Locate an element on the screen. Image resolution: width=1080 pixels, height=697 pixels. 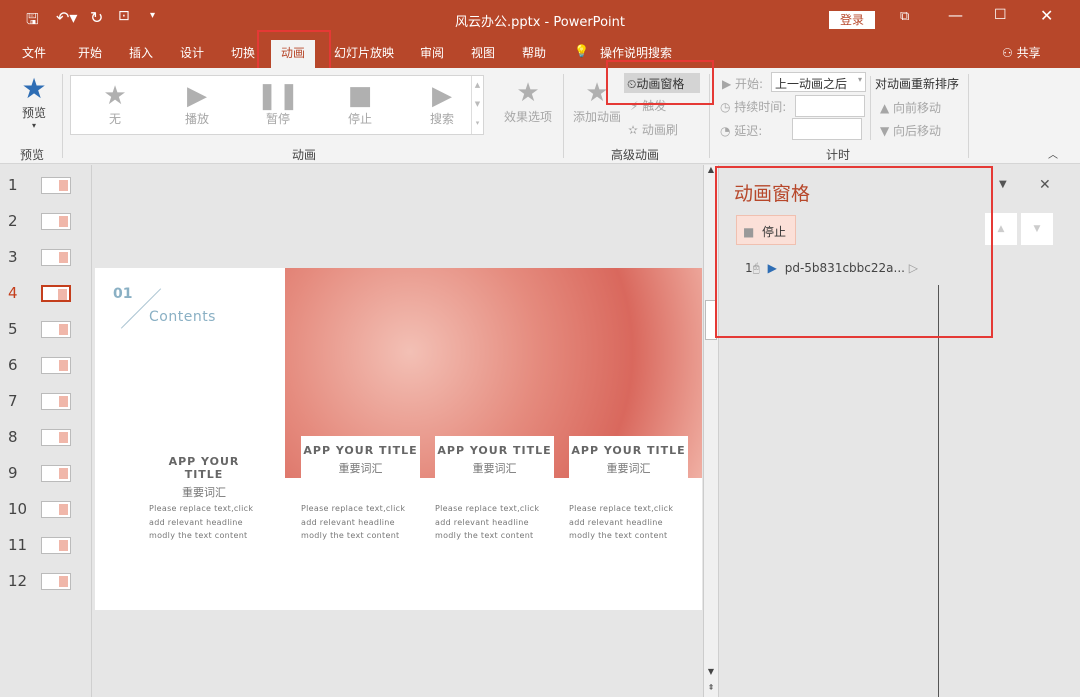
slide-thumbnail: 5 is located at coordinates (46, 331).